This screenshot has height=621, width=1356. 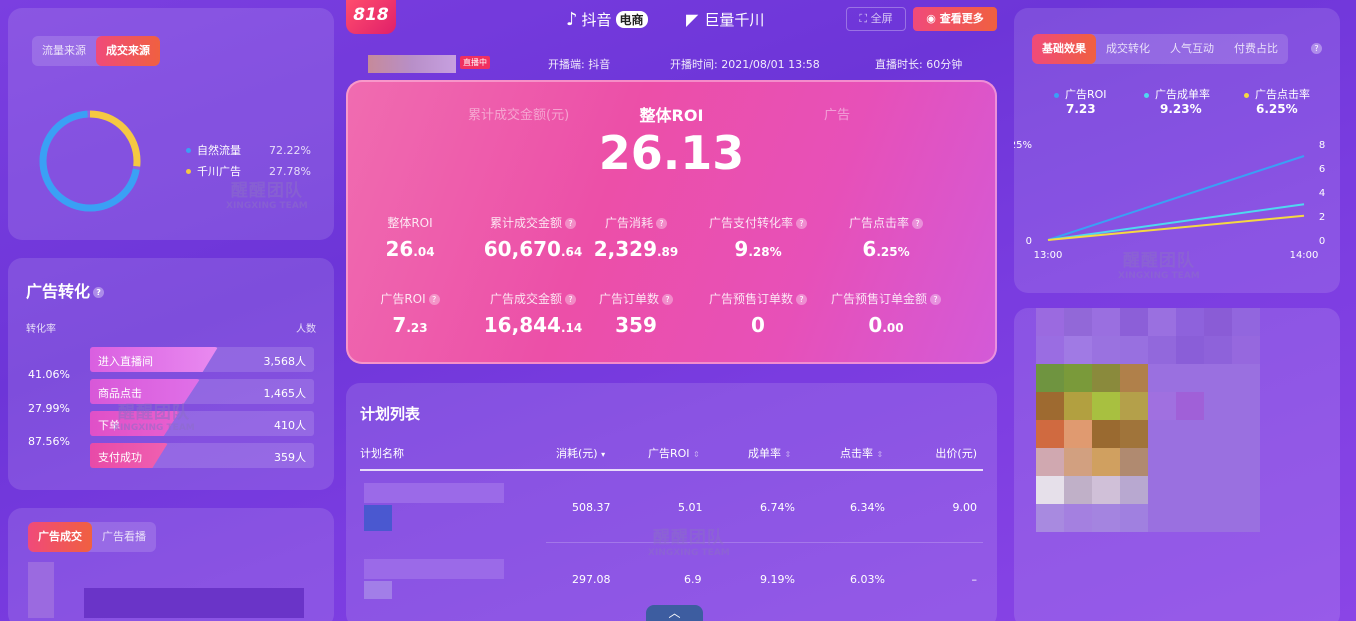 I want to click on hero-metric: 广告ROI? 7.23, so click(x=410, y=313).